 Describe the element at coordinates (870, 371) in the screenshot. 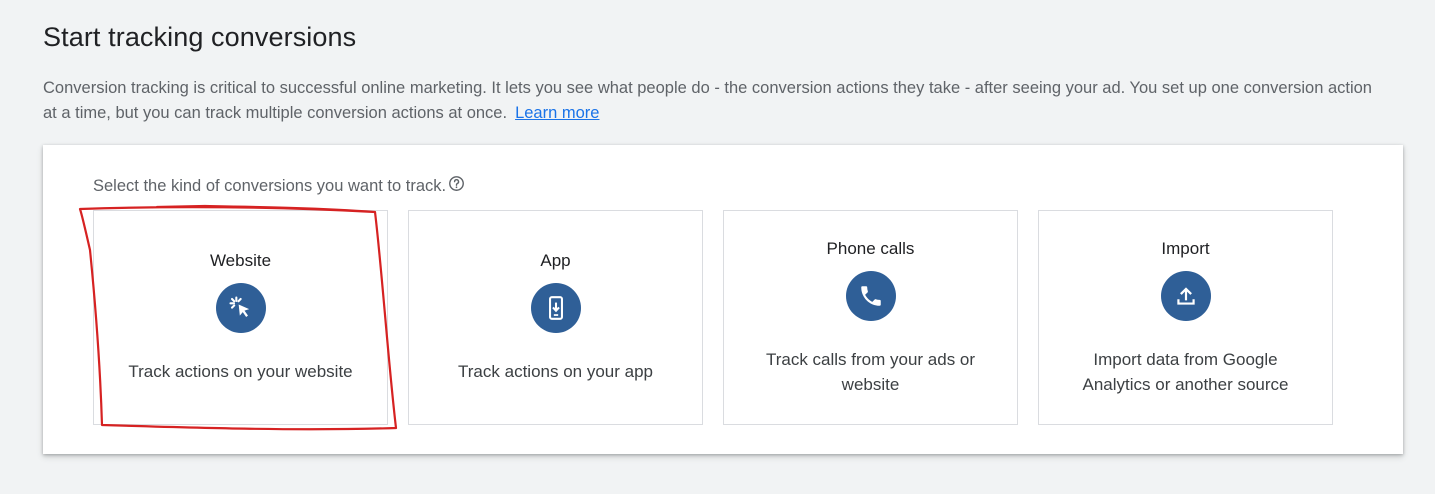

I see `card-description: Track calls from your ads or website` at that location.